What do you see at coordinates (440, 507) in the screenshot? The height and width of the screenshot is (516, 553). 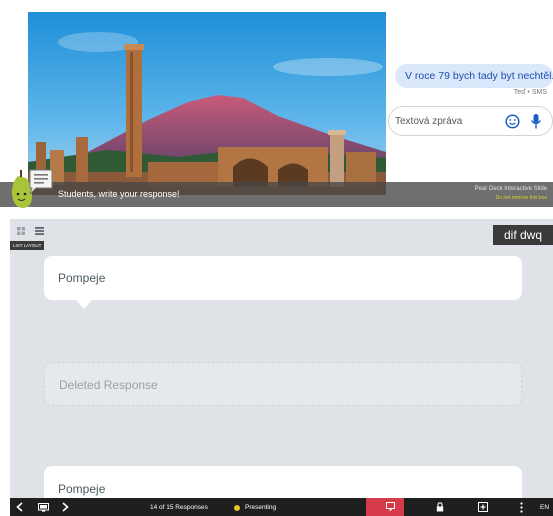 I see `lock-screens-icon` at bounding box center [440, 507].